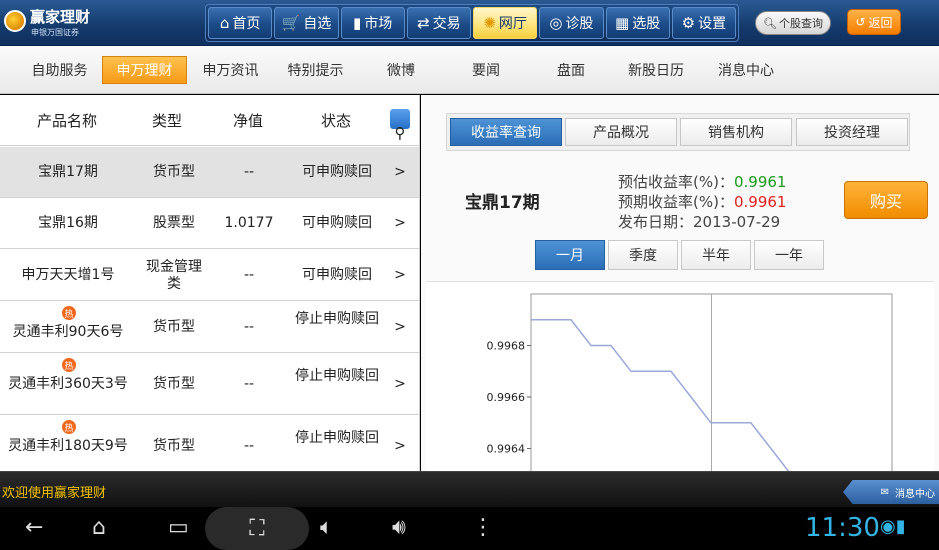  I want to click on screenshot-icon: ⛶, so click(257, 528).